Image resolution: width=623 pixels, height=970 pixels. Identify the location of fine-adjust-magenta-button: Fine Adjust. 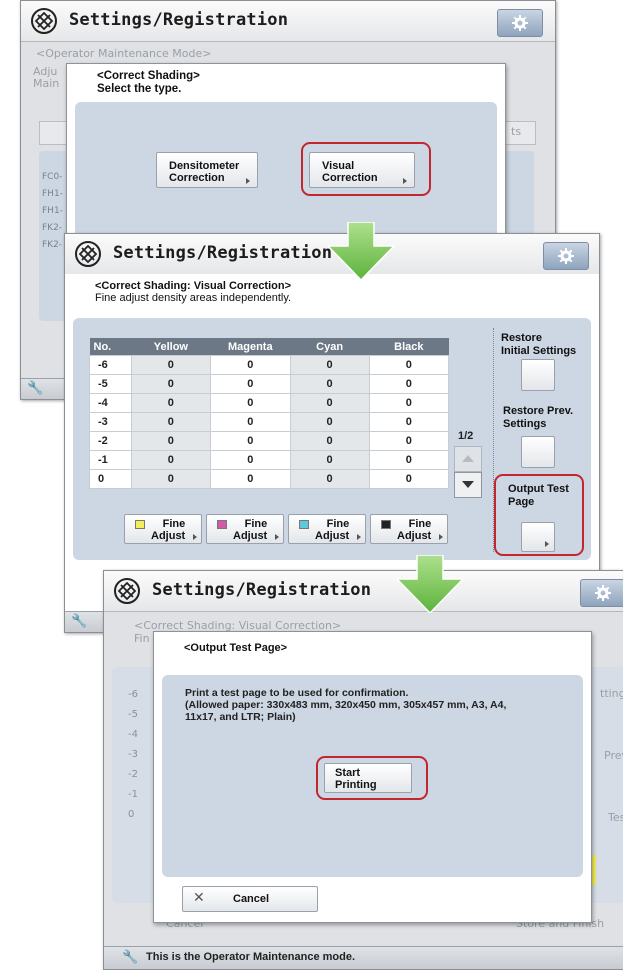
(245, 529).